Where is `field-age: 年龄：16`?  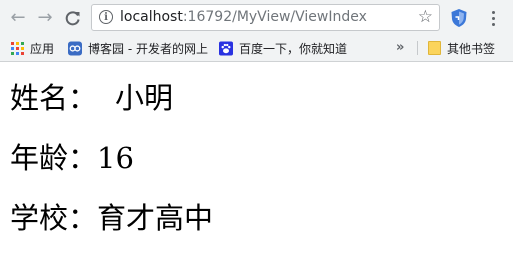
field-age: 年龄：16 is located at coordinates (72, 158).